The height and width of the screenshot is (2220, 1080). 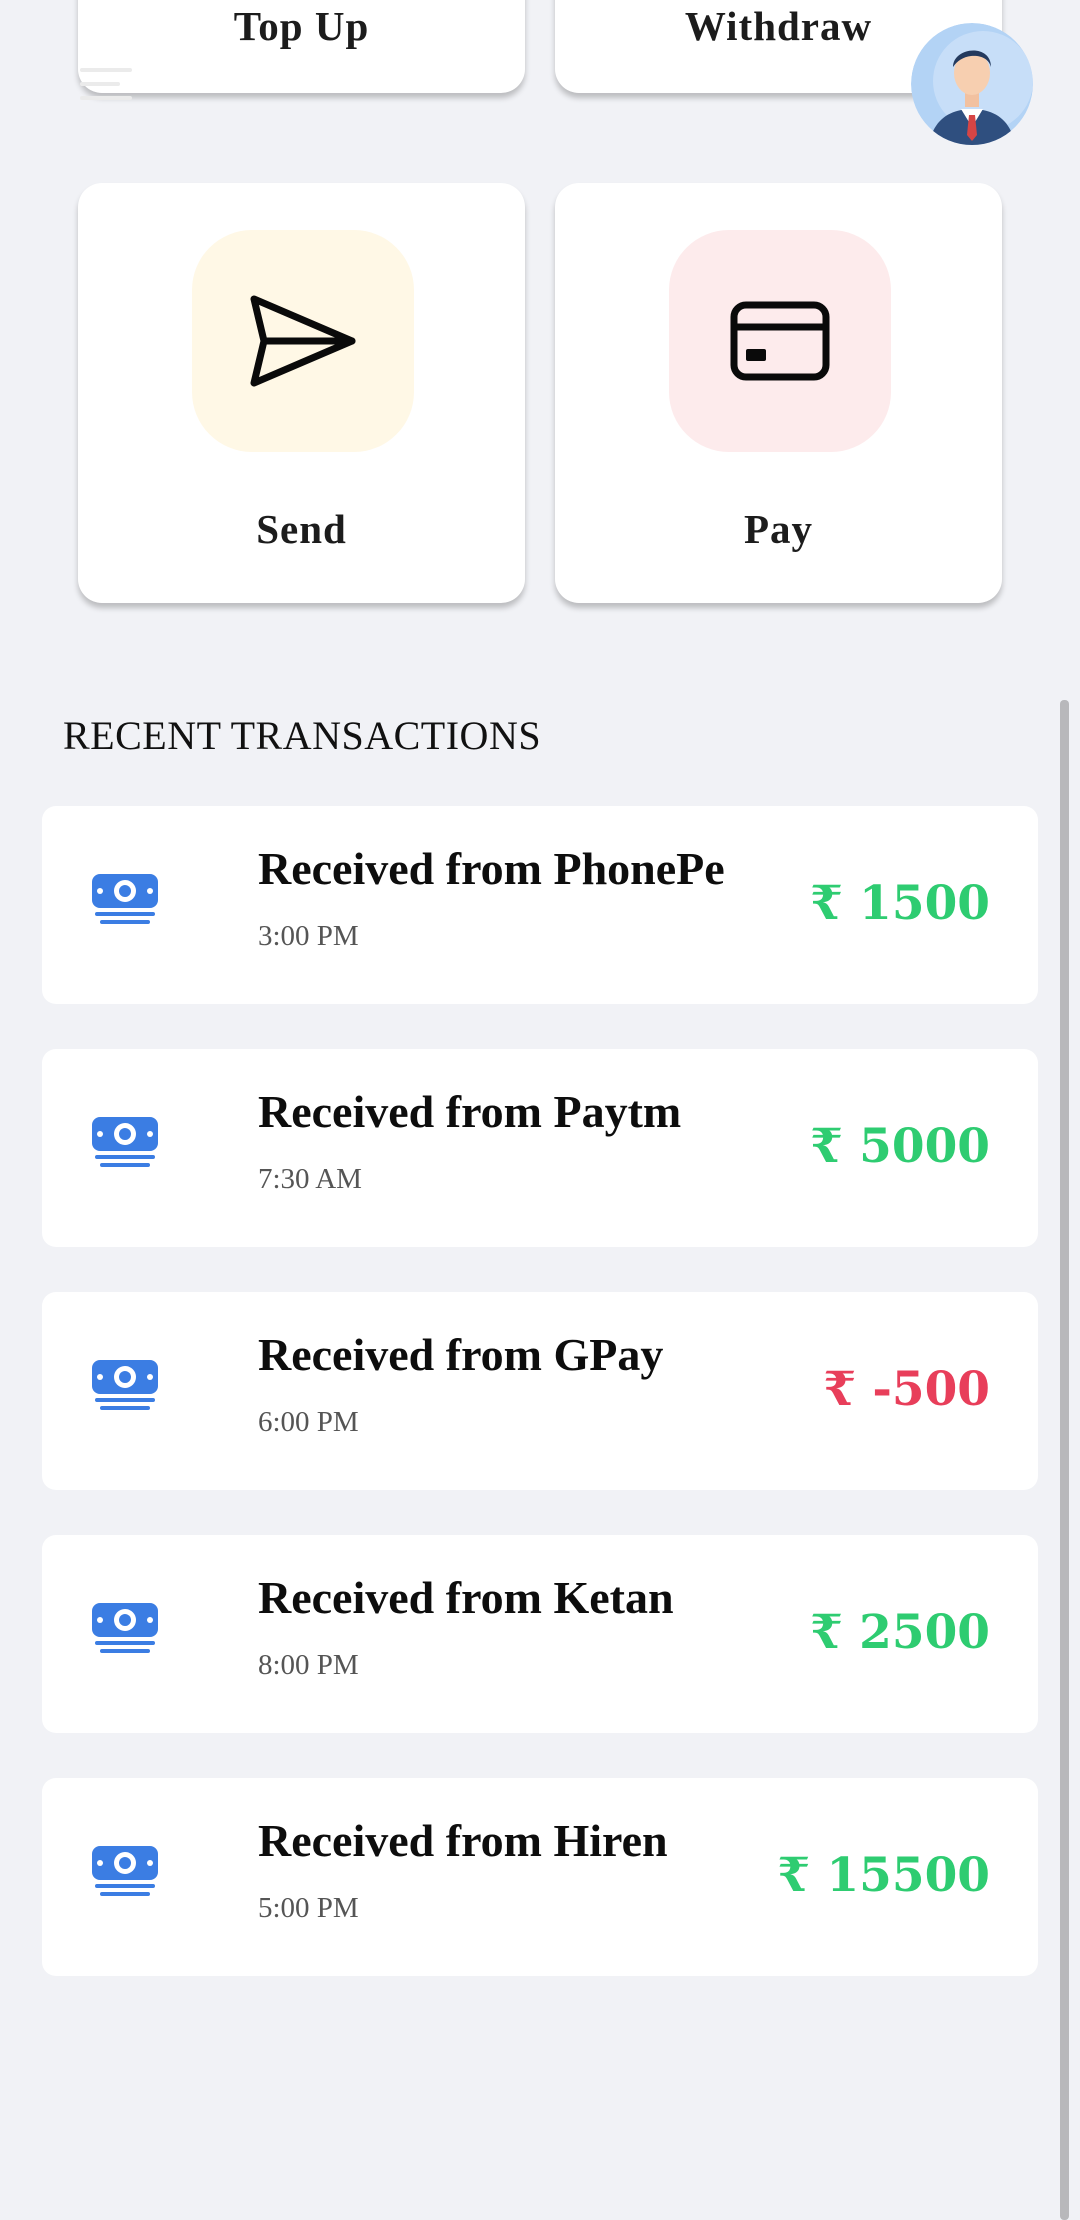 What do you see at coordinates (540, 905) in the screenshot?
I see `transaction-item-phonepe: Received from PhonePe 3:00 PM ₹ 1500` at bounding box center [540, 905].